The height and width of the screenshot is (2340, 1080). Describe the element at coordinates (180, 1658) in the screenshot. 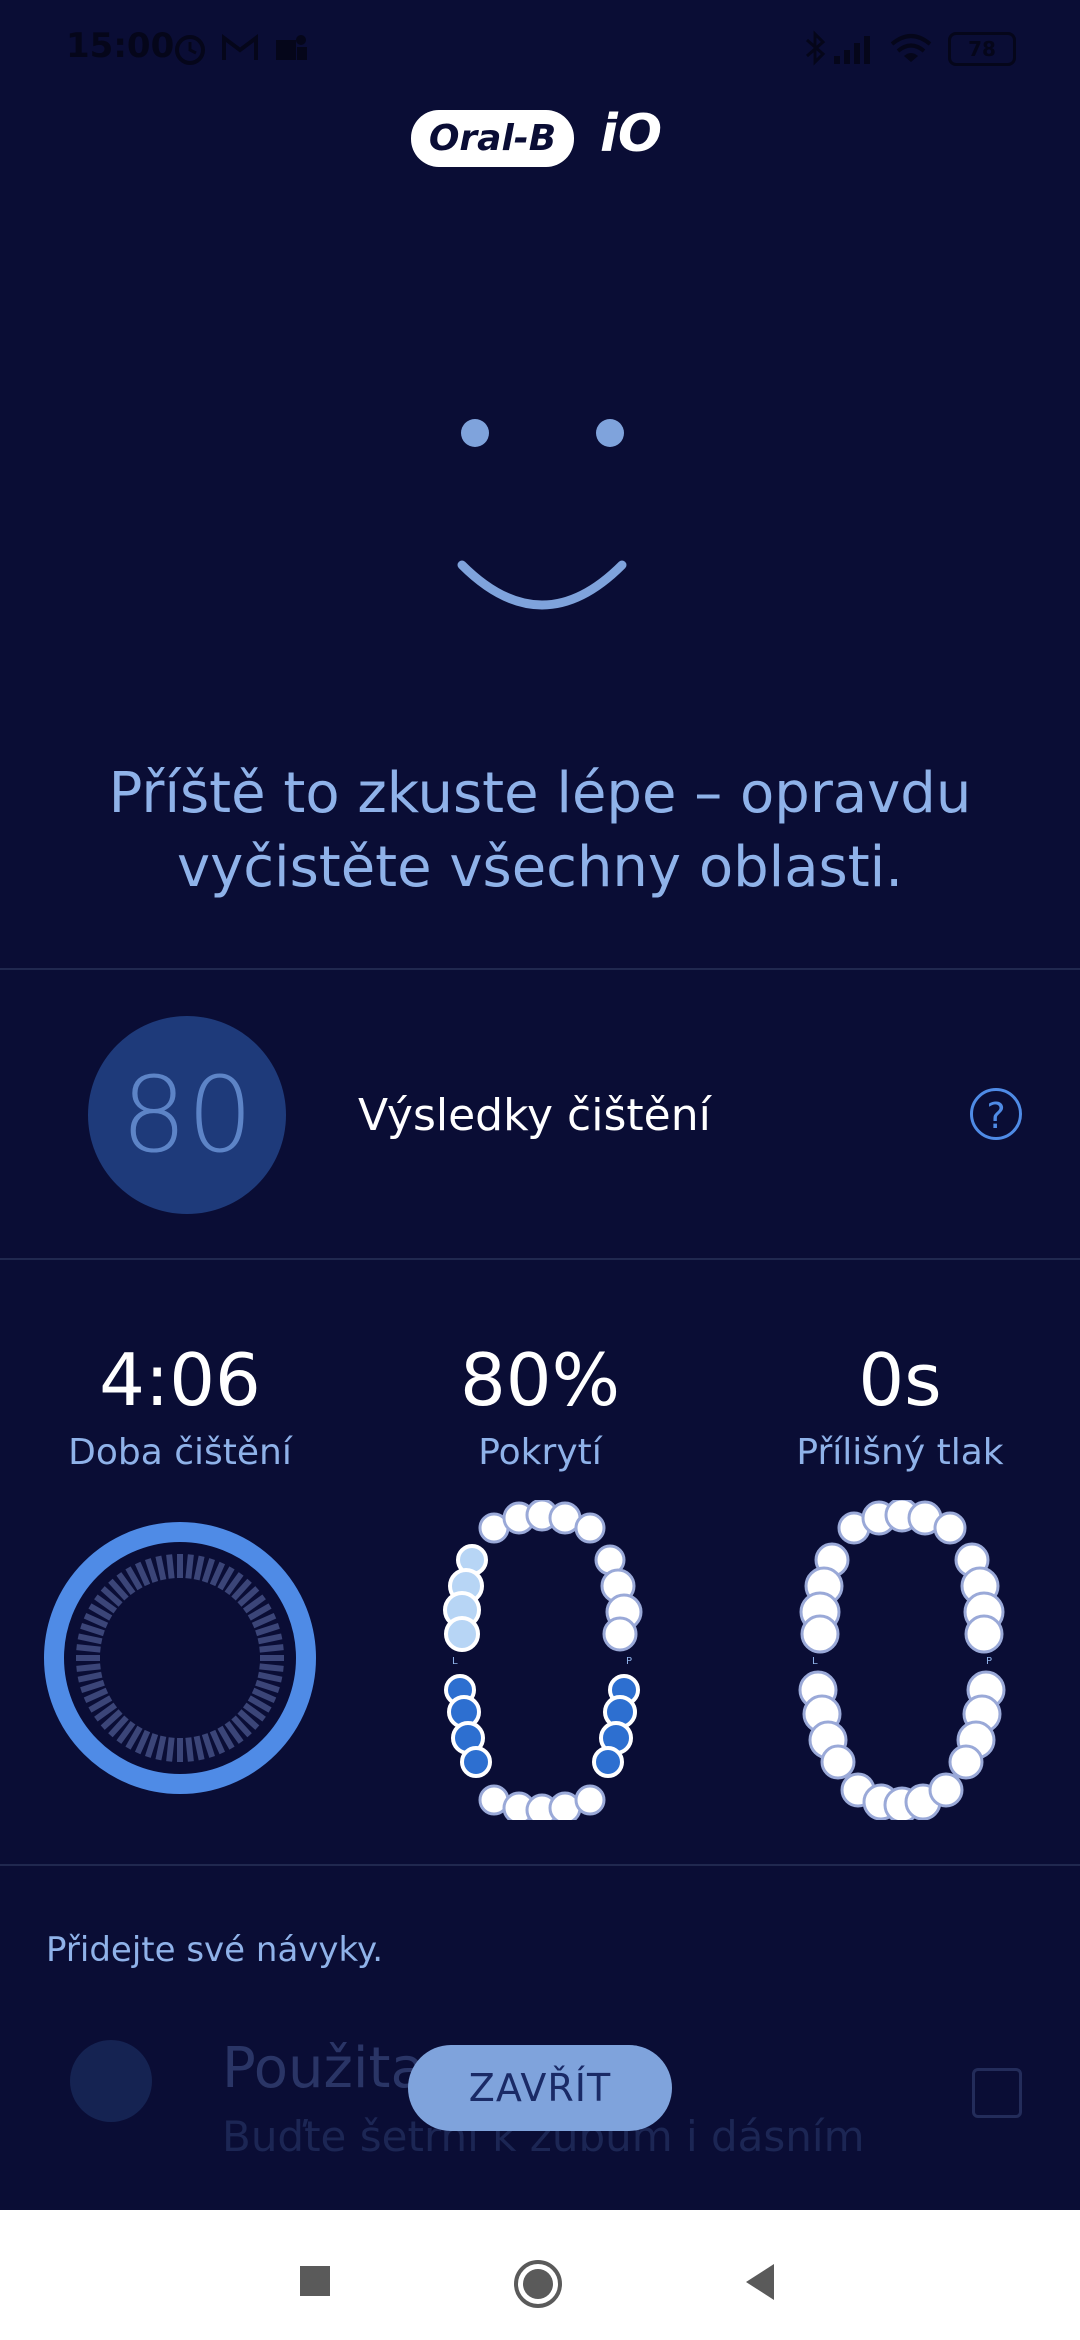

I see `timer-ring-graphic` at that location.